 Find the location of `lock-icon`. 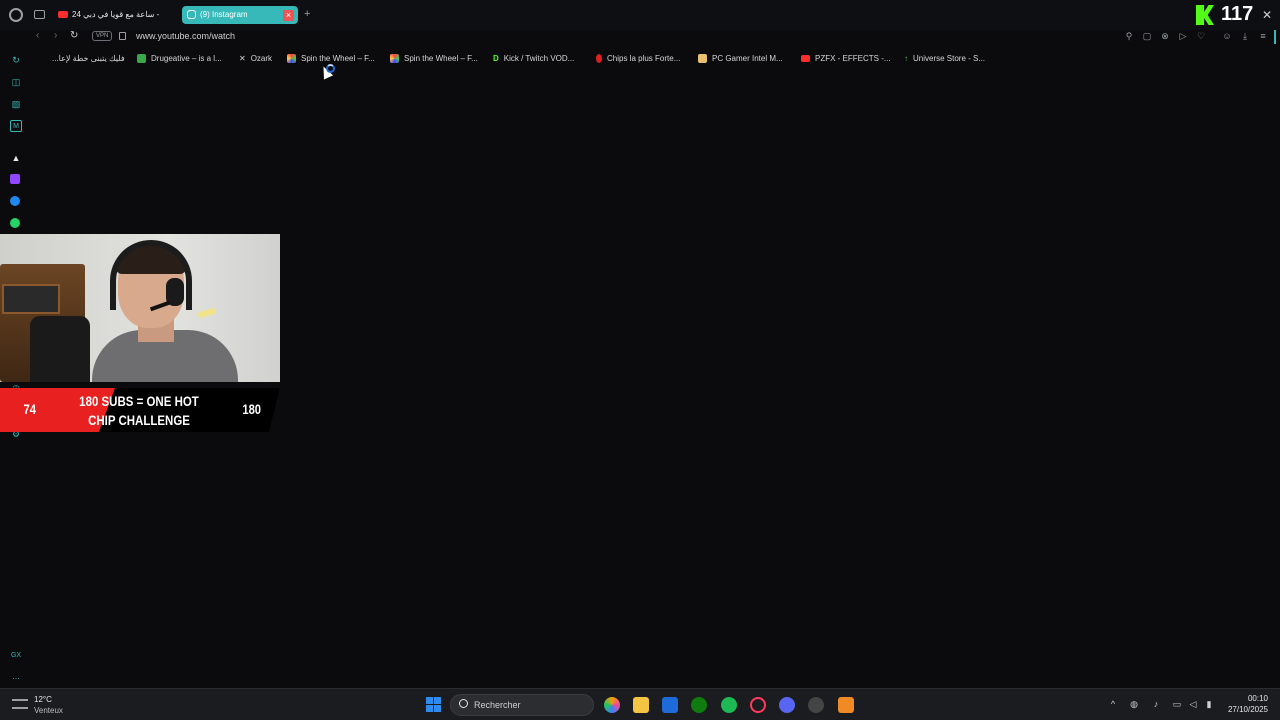

lock-icon is located at coordinates (122, 36).